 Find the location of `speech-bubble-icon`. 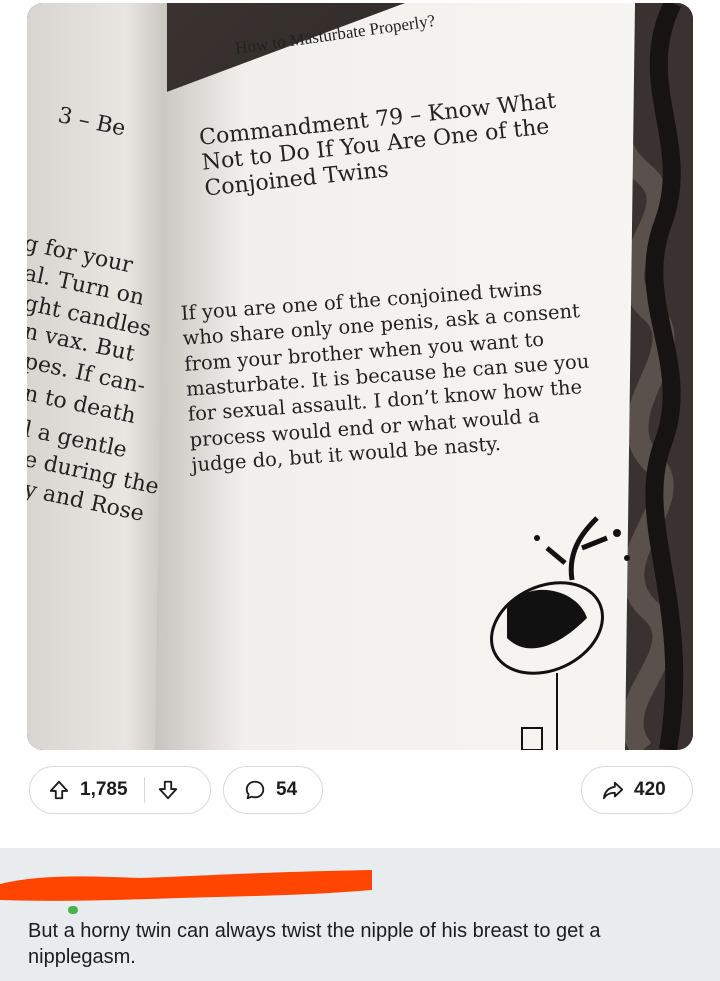

speech-bubble-icon is located at coordinates (255, 790).